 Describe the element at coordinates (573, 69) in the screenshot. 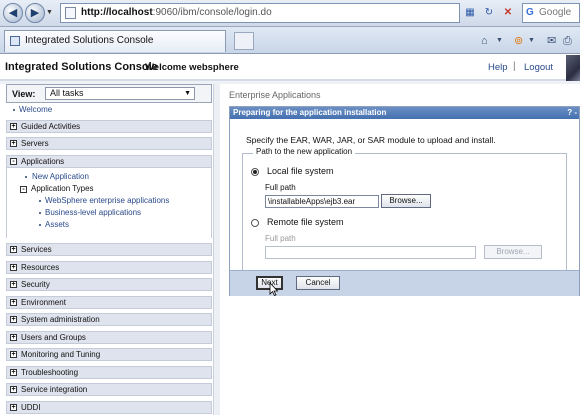

I see `user-avatar` at that location.